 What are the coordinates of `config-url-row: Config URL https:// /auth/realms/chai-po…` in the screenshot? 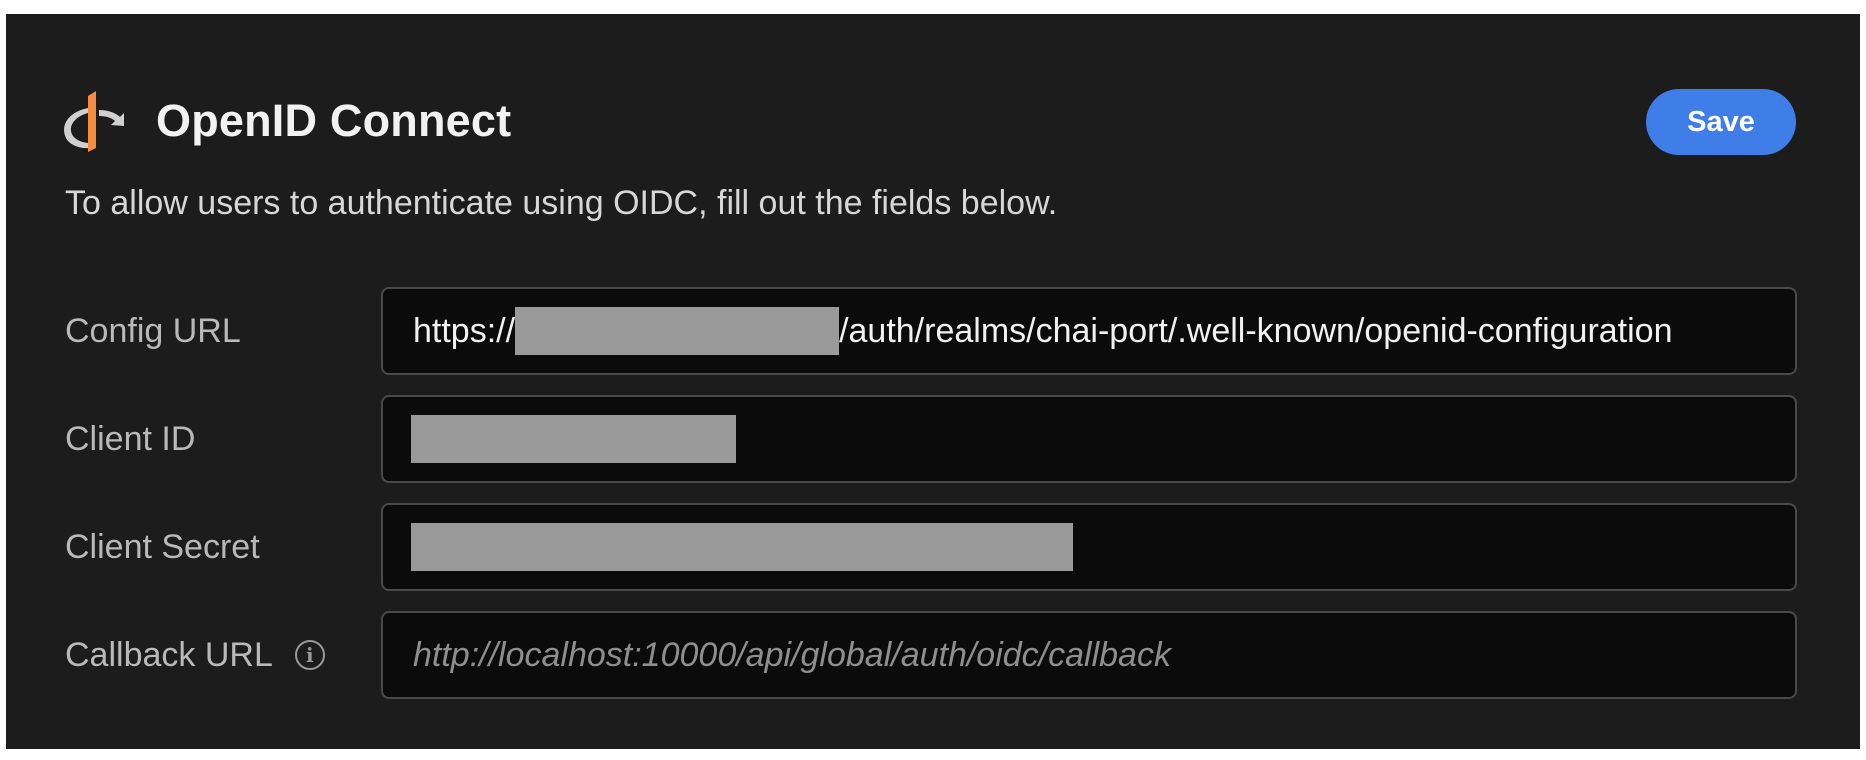 It's located at (931, 331).